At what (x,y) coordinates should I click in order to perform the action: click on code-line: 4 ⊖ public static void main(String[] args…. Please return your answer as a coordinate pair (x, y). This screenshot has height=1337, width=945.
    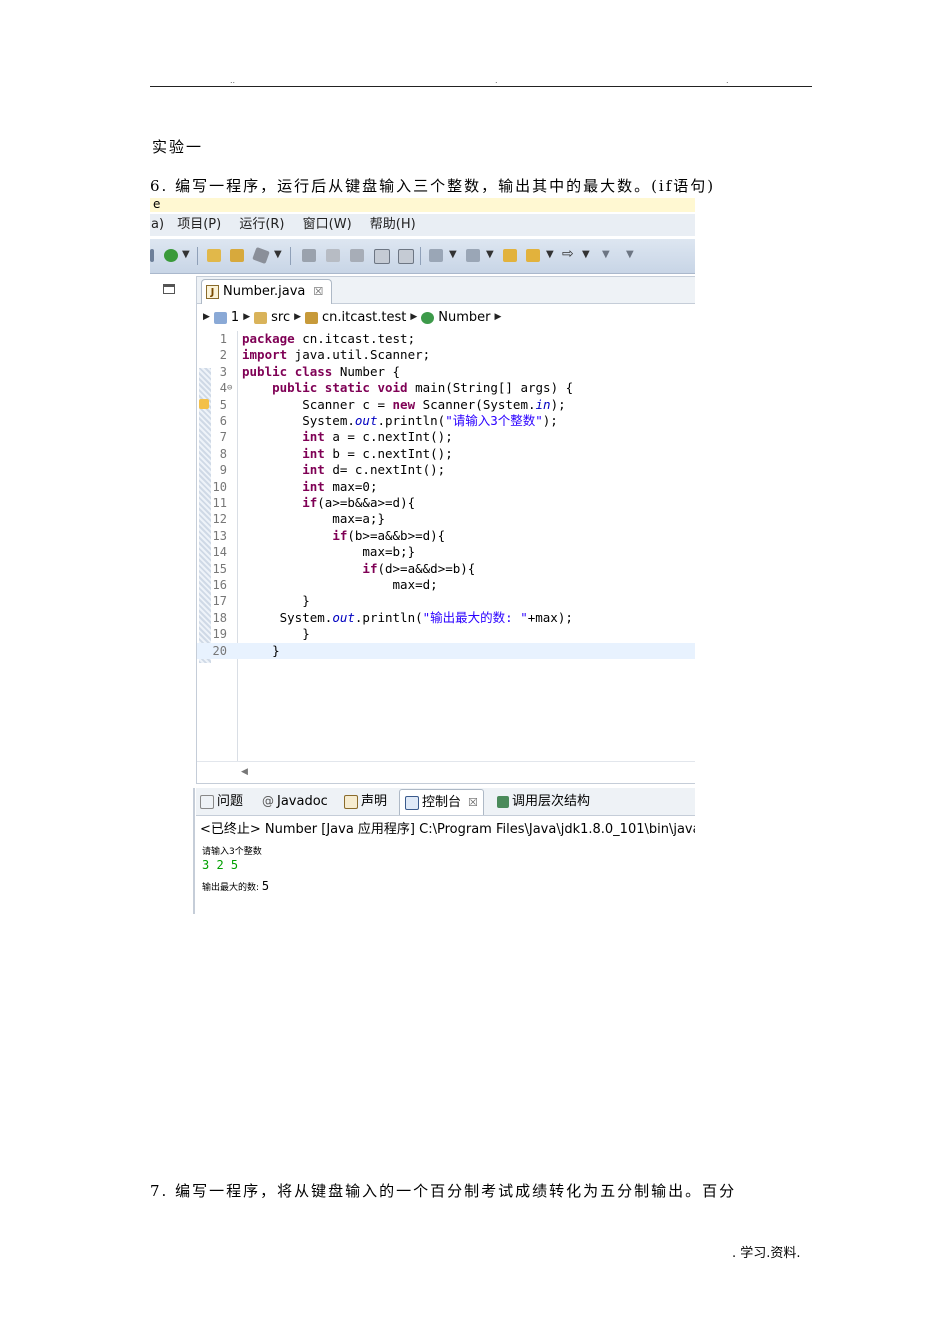
    Looking at the image, I should click on (446, 388).